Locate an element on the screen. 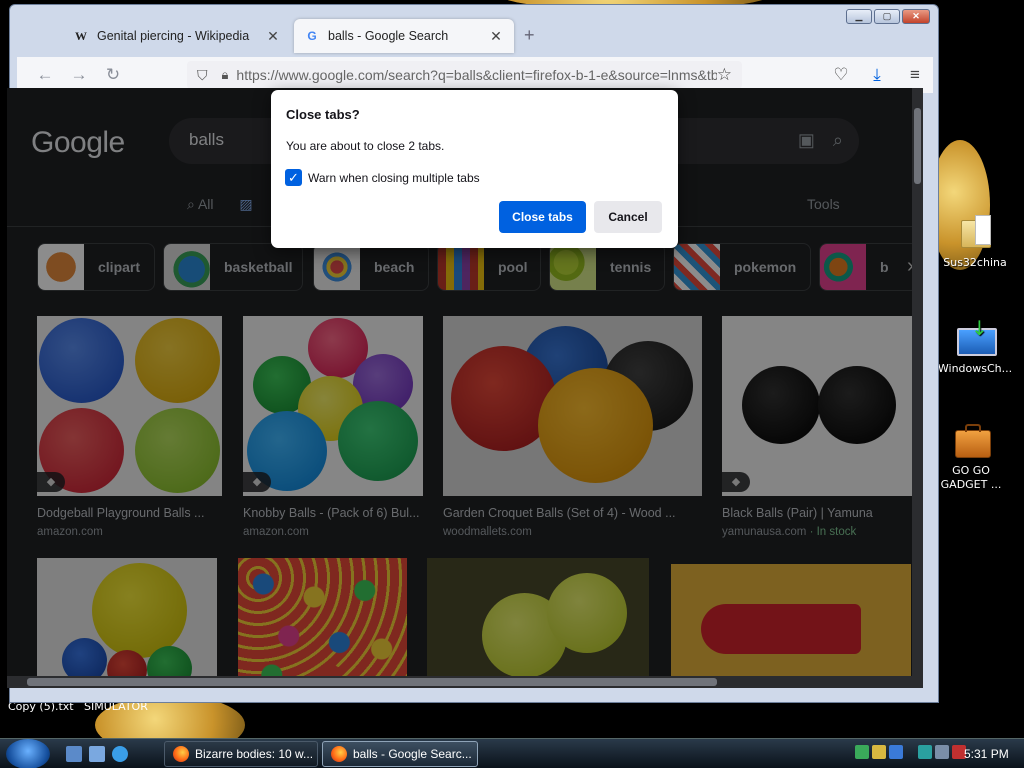 The width and height of the screenshot is (1024, 768). desktop-icon-sus32china: Sus32china is located at coordinates (975, 241).